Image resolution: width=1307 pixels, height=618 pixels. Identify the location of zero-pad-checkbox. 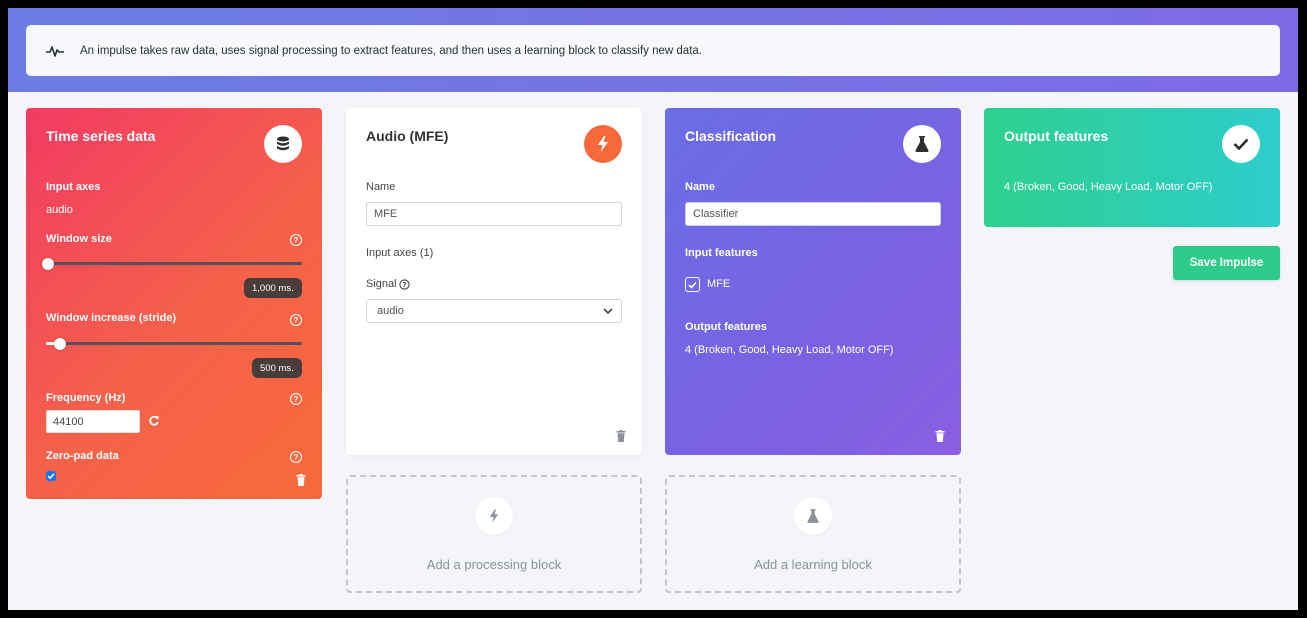
(51, 476).